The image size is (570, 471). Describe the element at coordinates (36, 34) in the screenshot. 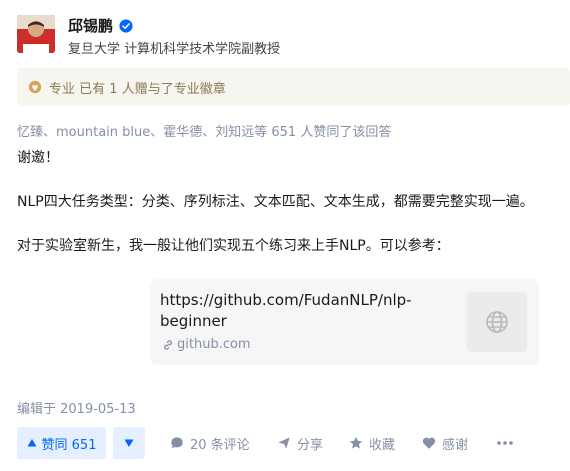

I see `author-avatar` at that location.